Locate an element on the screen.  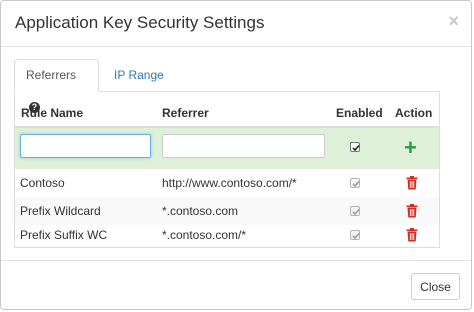
tab-ip-range: IP Range is located at coordinates (139, 75).